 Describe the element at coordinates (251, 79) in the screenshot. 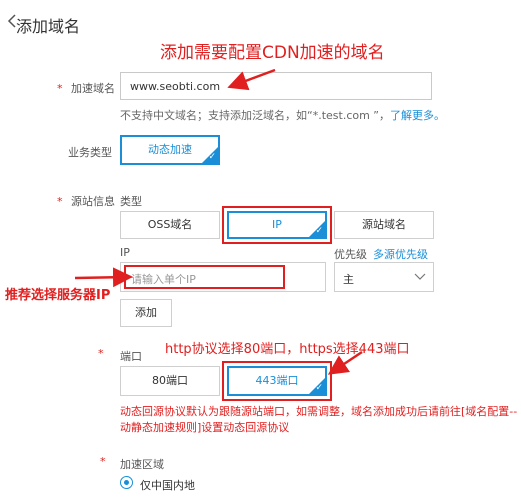

I see `arrow-to-domain-input` at that location.